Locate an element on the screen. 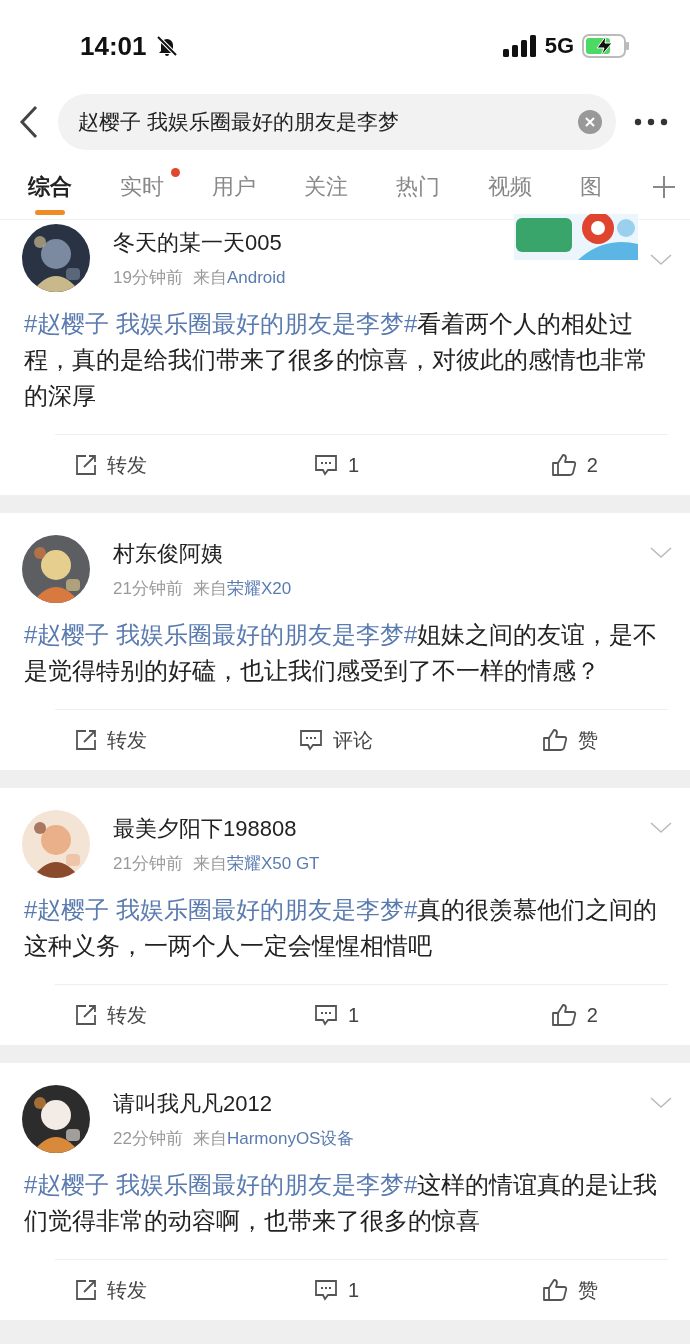  network-label: 5G is located at coordinates (559, 46).